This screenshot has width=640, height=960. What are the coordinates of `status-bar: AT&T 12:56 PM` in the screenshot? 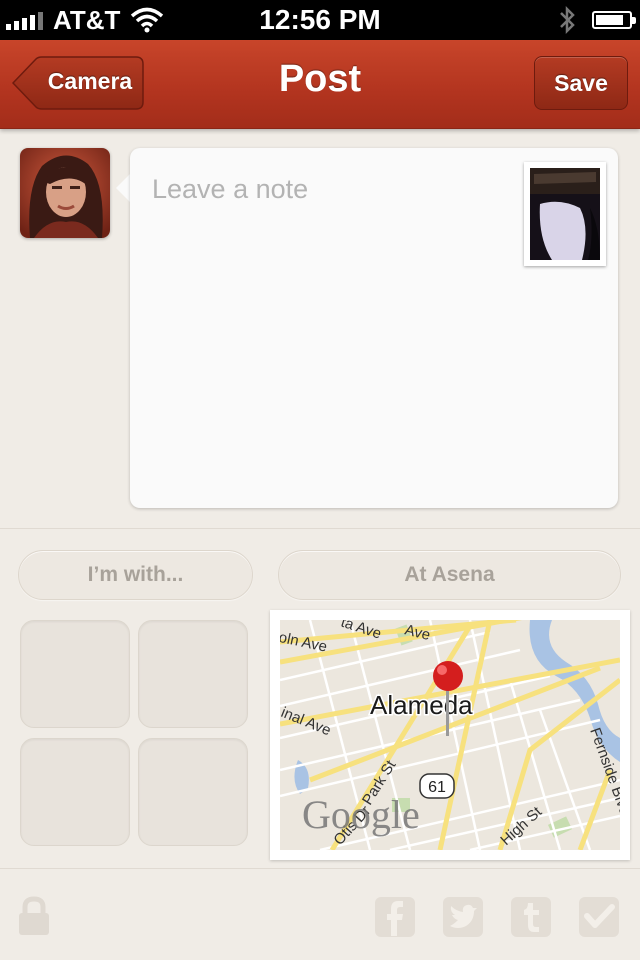 It's located at (320, 20).